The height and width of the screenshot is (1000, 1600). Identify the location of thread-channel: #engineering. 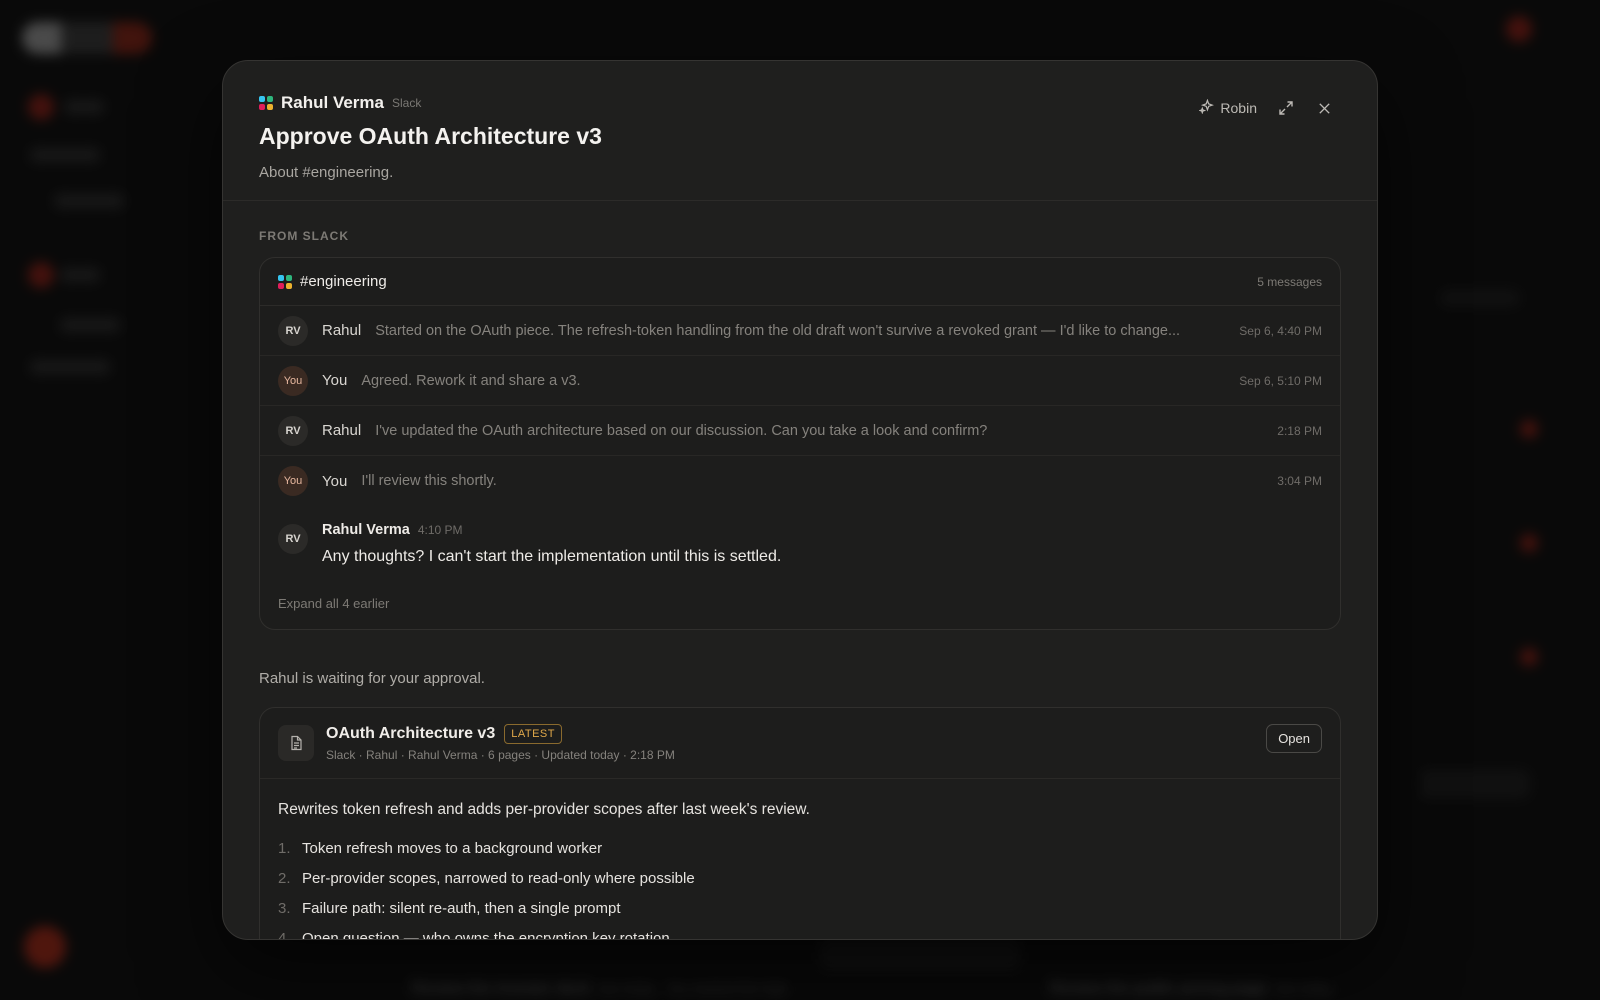
(332, 281).